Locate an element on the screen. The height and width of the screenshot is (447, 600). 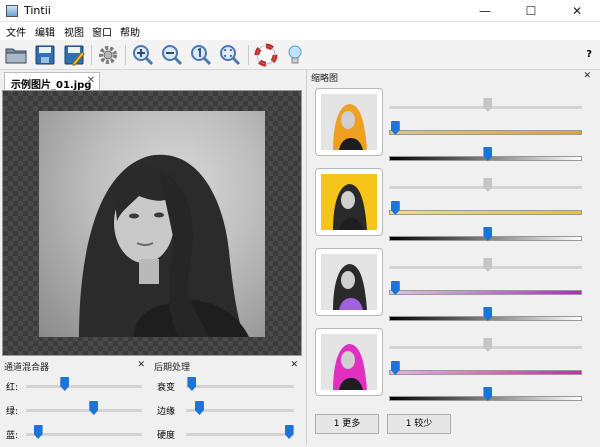
title-bar: Tintii — ☐ ✕ is located at coordinates (300, 11).